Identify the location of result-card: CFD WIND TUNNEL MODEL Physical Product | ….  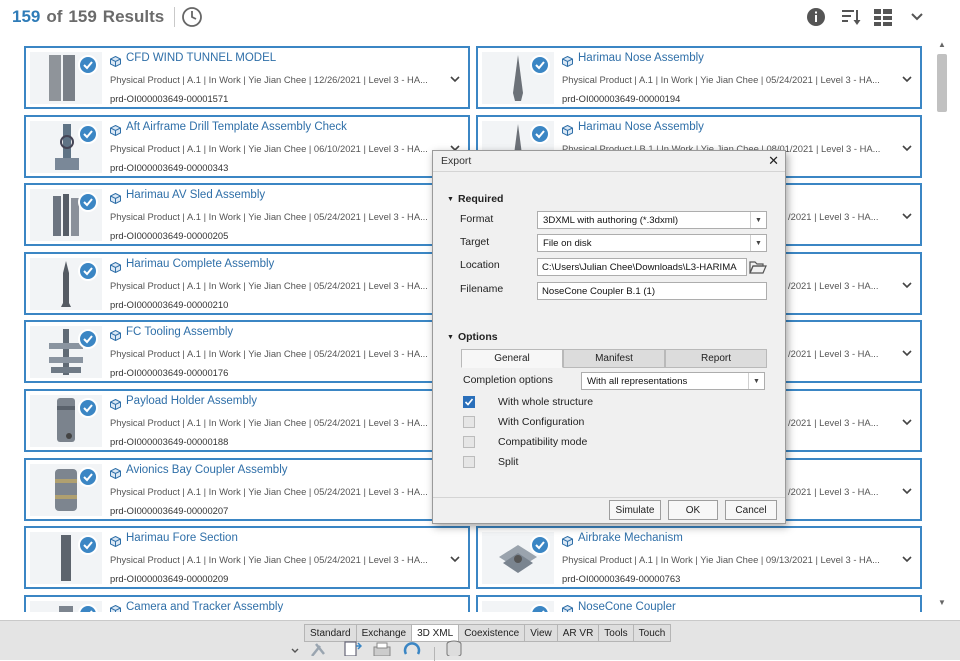
(247, 77).